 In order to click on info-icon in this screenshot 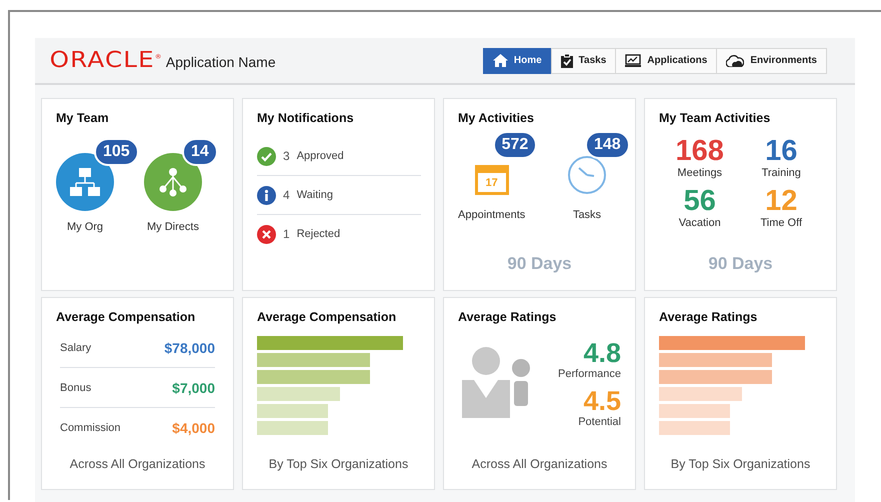, I will do `click(266, 195)`.